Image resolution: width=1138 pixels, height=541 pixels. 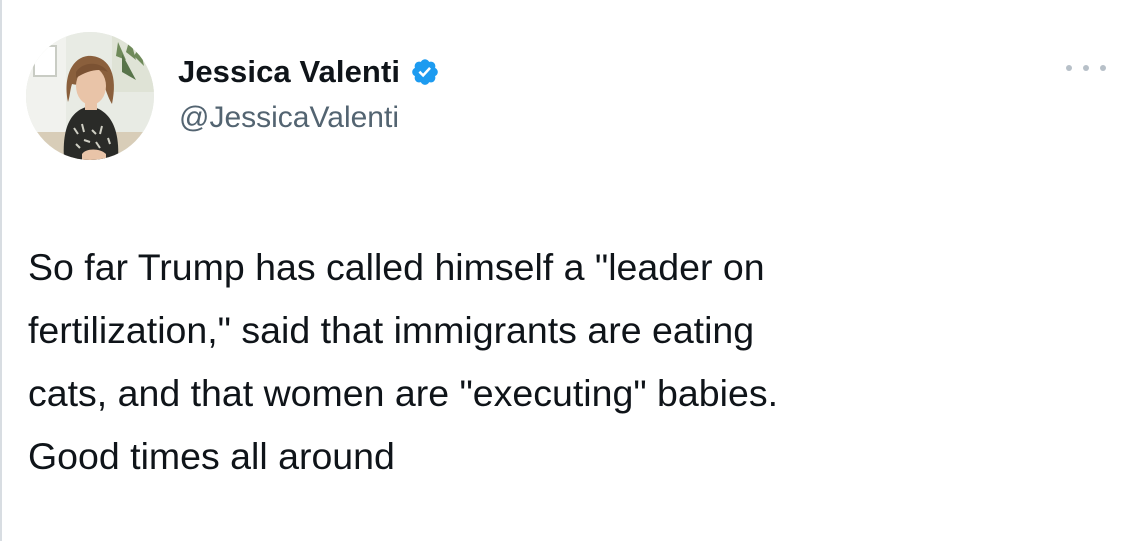 I want to click on avatar, so click(x=90, y=96).